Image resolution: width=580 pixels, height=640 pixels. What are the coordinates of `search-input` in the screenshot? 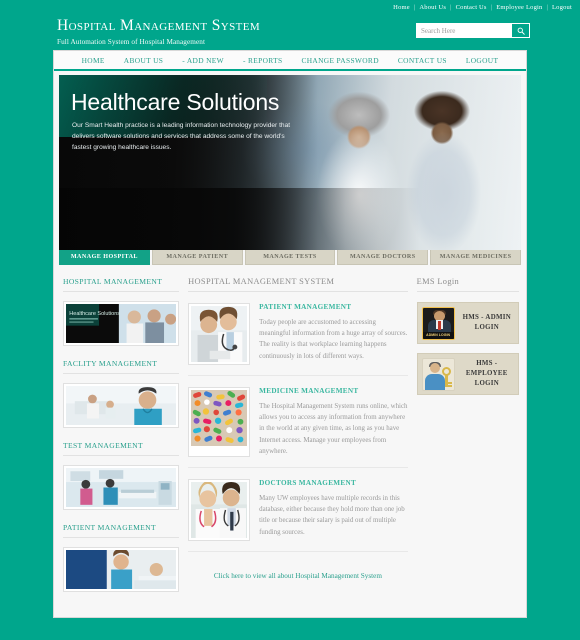 It's located at (464, 30).